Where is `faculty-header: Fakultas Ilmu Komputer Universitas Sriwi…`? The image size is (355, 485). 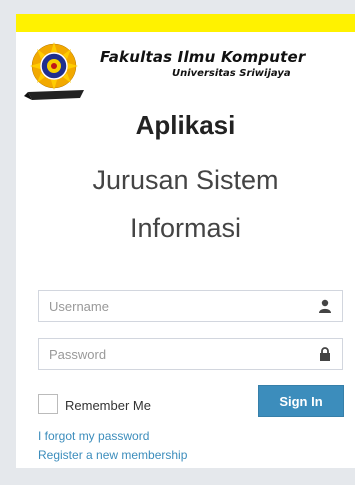 faculty-header: Fakultas Ilmu Komputer Universitas Sriwi… is located at coordinates (189, 70).